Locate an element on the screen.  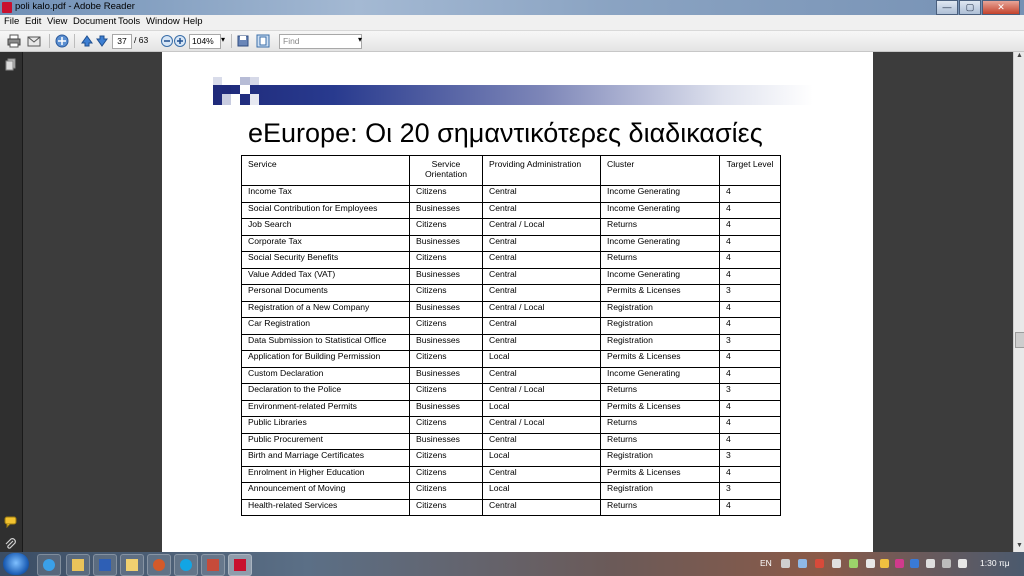
cell-cluster: Returns is located at coordinates (660, 507).